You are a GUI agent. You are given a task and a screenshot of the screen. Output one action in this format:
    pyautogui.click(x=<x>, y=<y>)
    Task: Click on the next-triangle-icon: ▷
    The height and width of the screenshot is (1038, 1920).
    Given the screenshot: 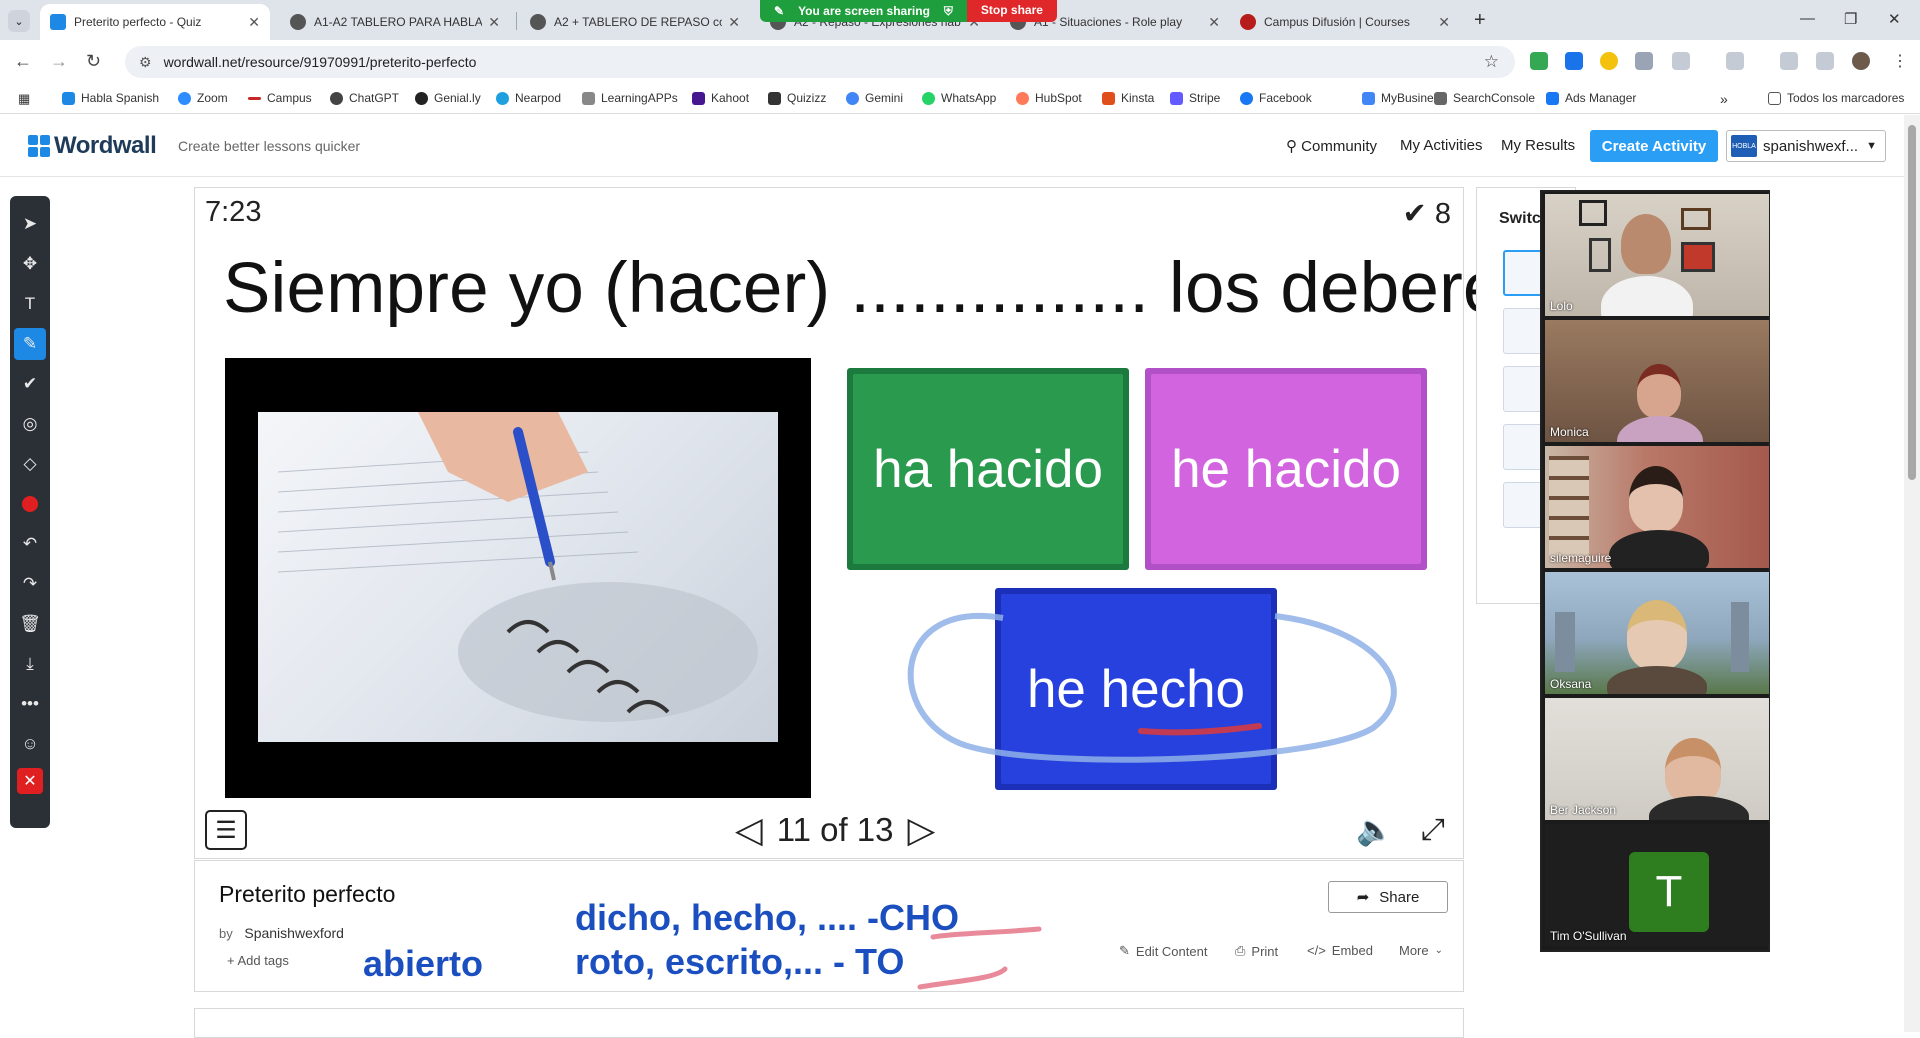 What is the action you would take?
    pyautogui.click(x=922, y=830)
    